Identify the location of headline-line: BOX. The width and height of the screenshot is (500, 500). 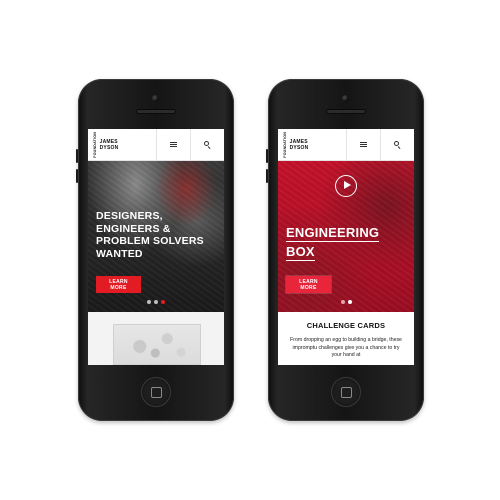
(300, 252).